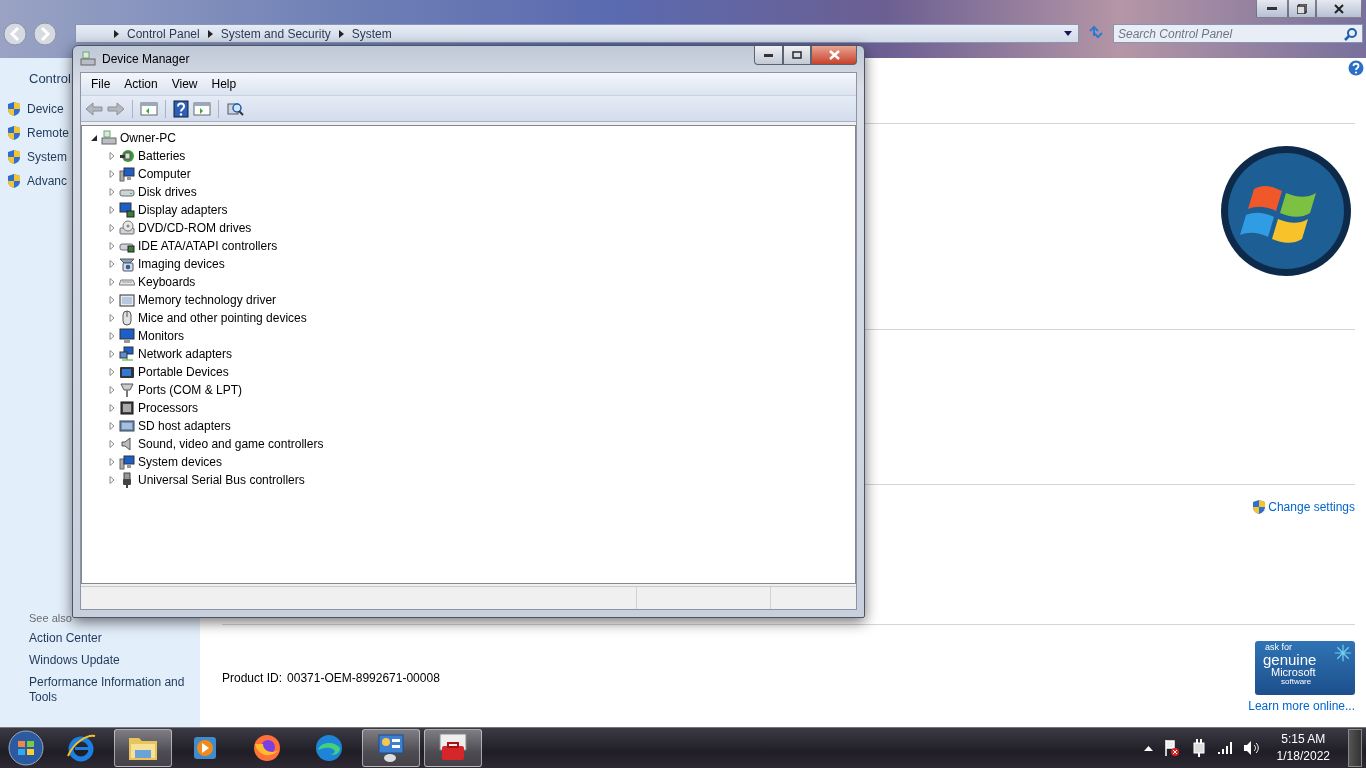  What do you see at coordinates (207, 300) in the screenshot?
I see `tree-item: Memory technology driver` at bounding box center [207, 300].